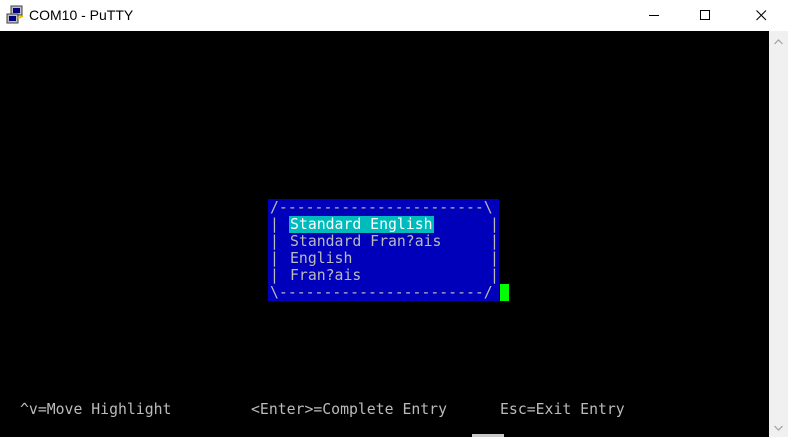 This screenshot has height=437, width=788. I want to click on minimize-icon, so click(654, 15).